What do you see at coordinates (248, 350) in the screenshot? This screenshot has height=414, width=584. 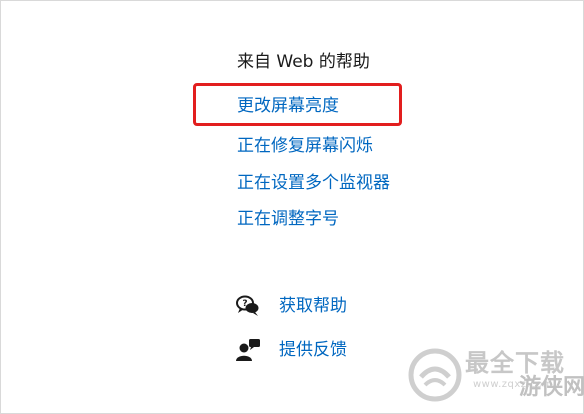 I see `person-feedback-icon` at bounding box center [248, 350].